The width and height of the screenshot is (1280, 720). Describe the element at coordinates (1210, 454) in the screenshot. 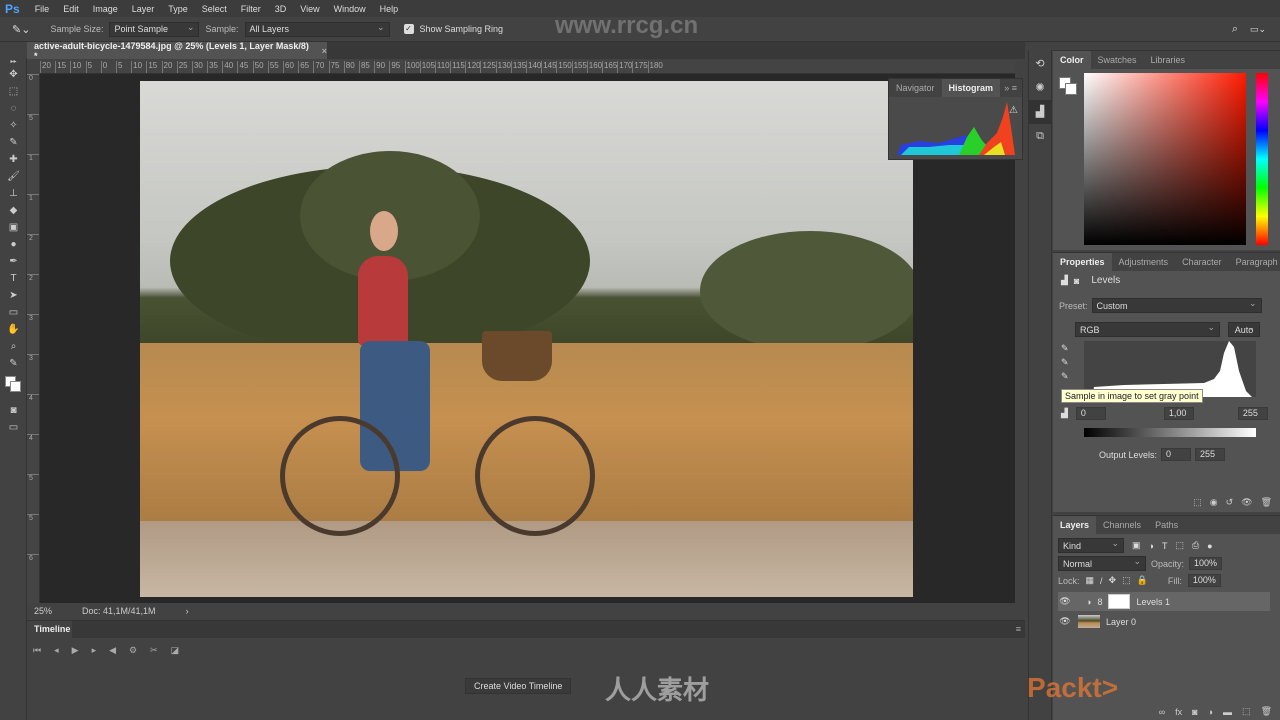

I see `output-white-field: 255` at that location.